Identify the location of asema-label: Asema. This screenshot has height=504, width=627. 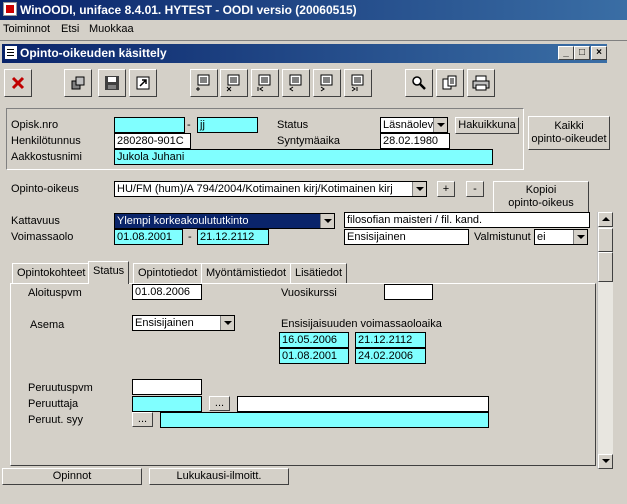
(47, 325).